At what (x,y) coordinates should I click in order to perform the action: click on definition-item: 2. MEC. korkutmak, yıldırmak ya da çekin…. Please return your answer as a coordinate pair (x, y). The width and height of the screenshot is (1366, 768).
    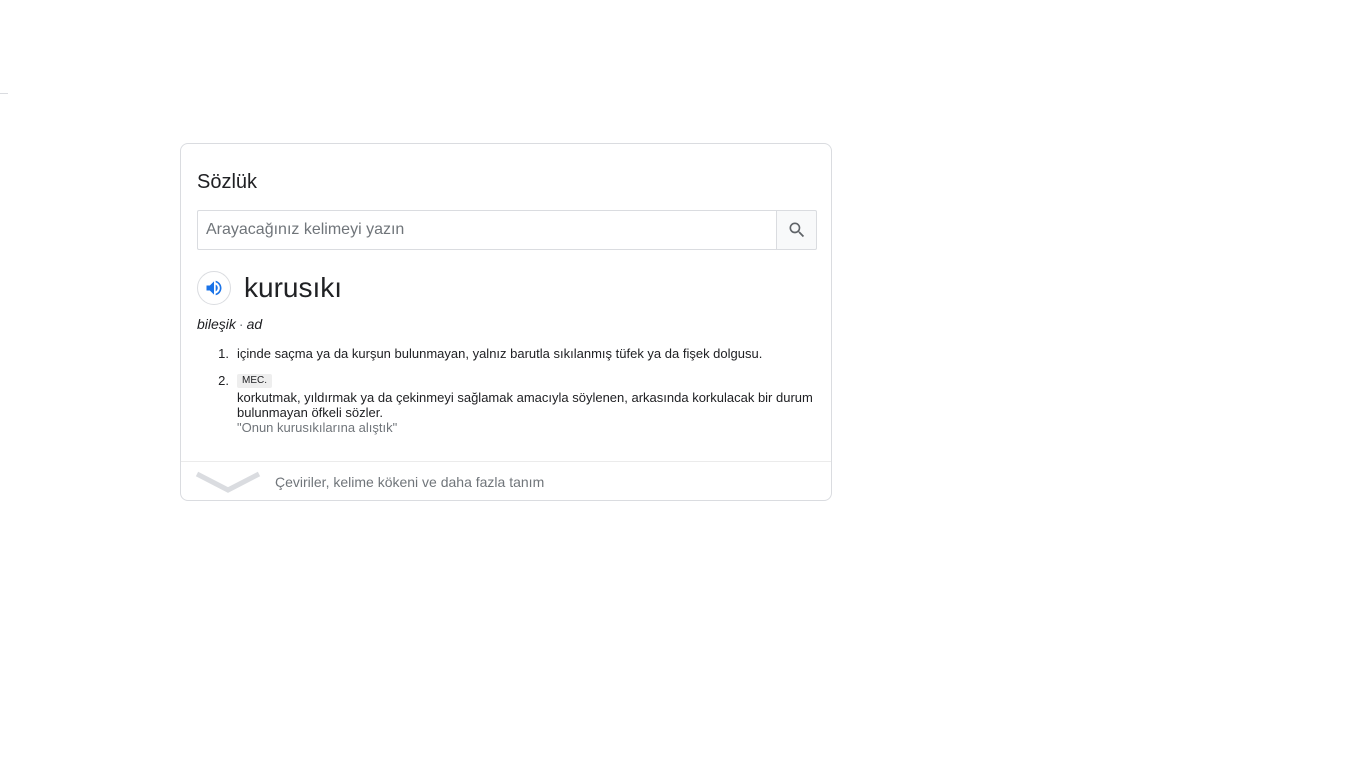
    Looking at the image, I should click on (507, 403).